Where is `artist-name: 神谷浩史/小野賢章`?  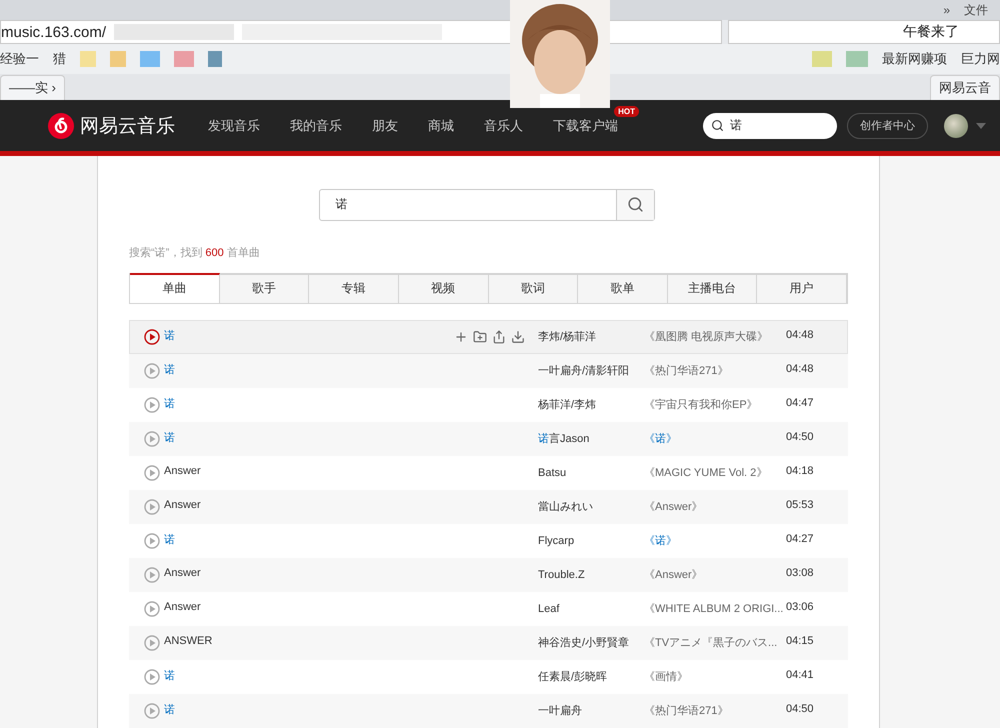 artist-name: 神谷浩史/小野賢章 is located at coordinates (591, 642).